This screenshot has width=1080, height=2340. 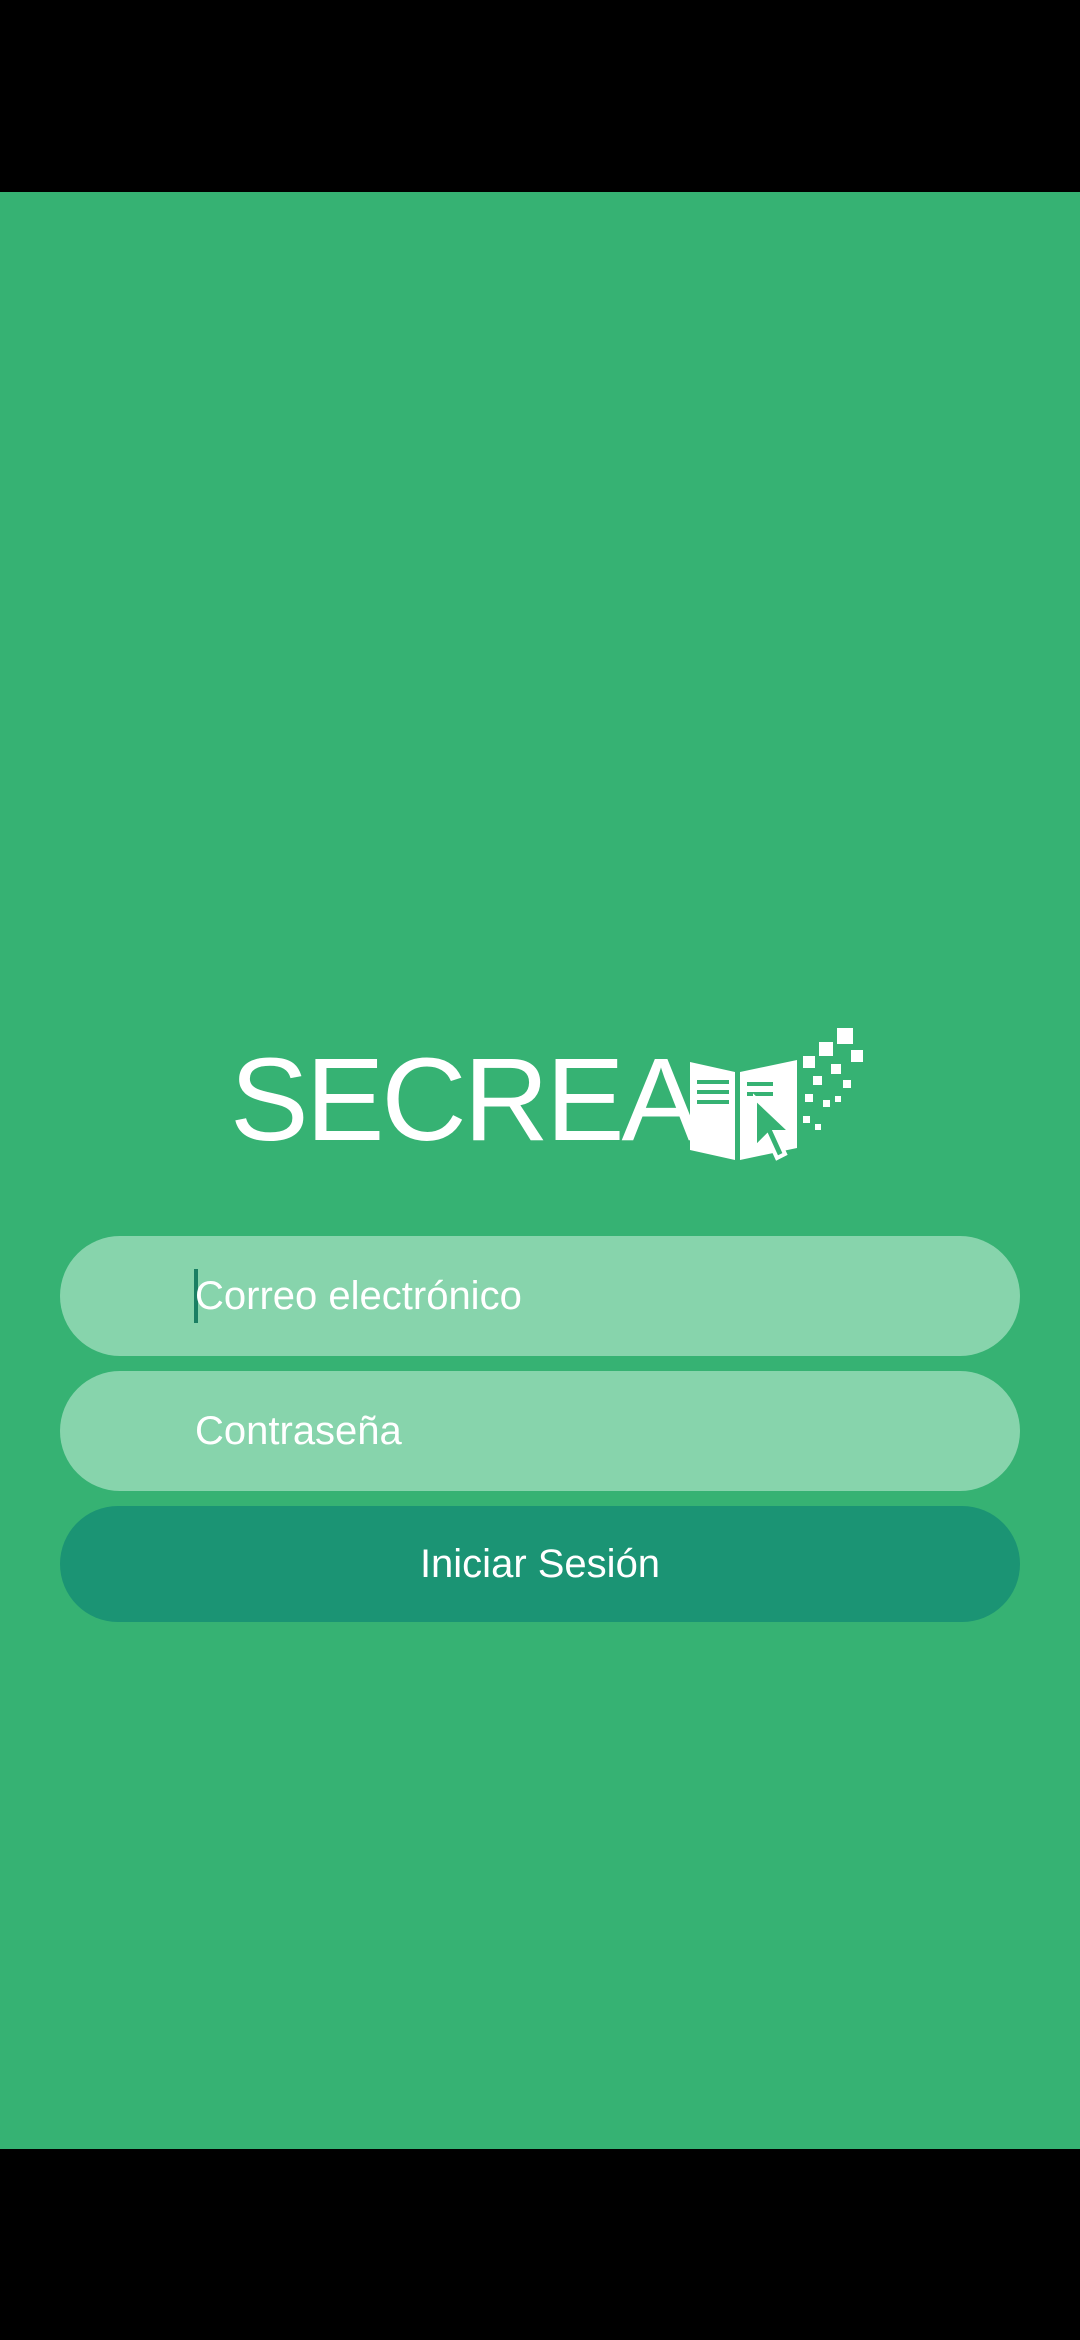 I want to click on password-field: Contraseña, so click(x=540, y=1431).